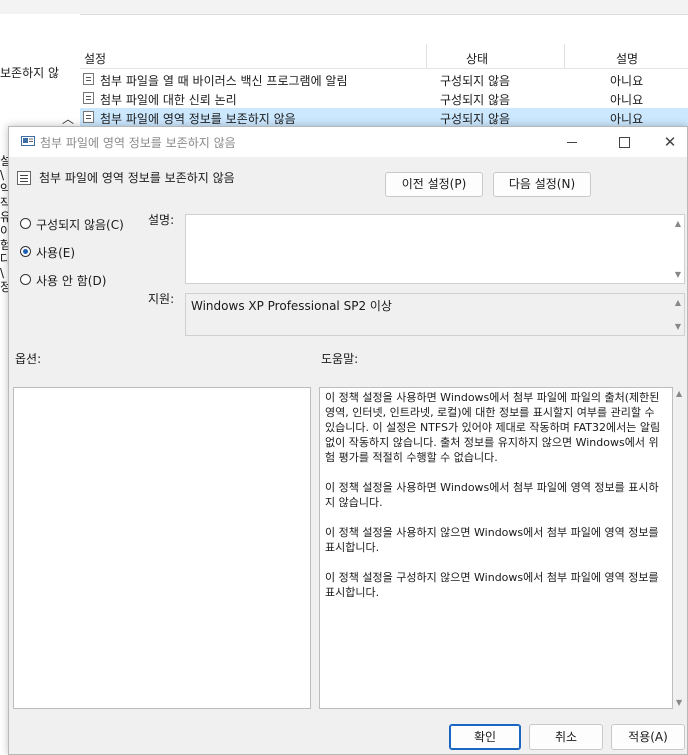 The width and height of the screenshot is (688, 755). Describe the element at coordinates (71, 281) in the screenshot. I see `radio-label: 사용 안 함(D)` at that location.